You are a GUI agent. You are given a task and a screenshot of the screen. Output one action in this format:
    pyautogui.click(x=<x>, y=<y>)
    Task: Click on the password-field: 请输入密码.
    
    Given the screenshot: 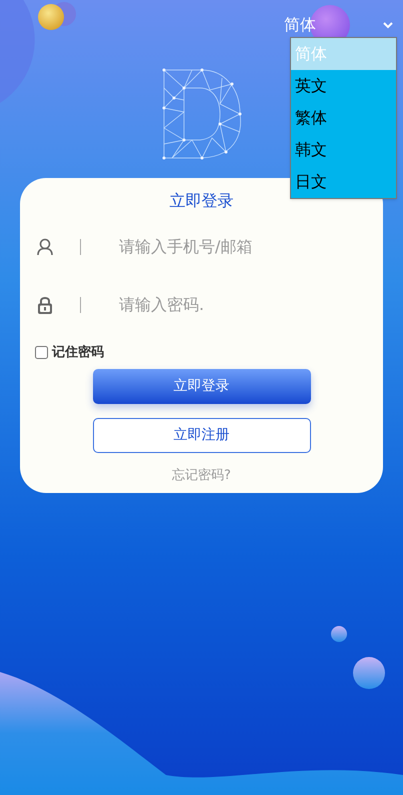 What is the action you would take?
    pyautogui.click(x=229, y=305)
    